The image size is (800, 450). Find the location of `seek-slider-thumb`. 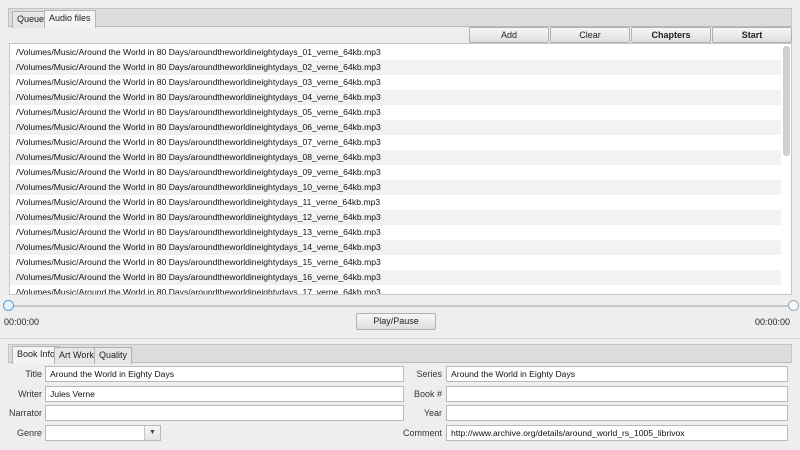

seek-slider-thumb is located at coordinates (8, 305).